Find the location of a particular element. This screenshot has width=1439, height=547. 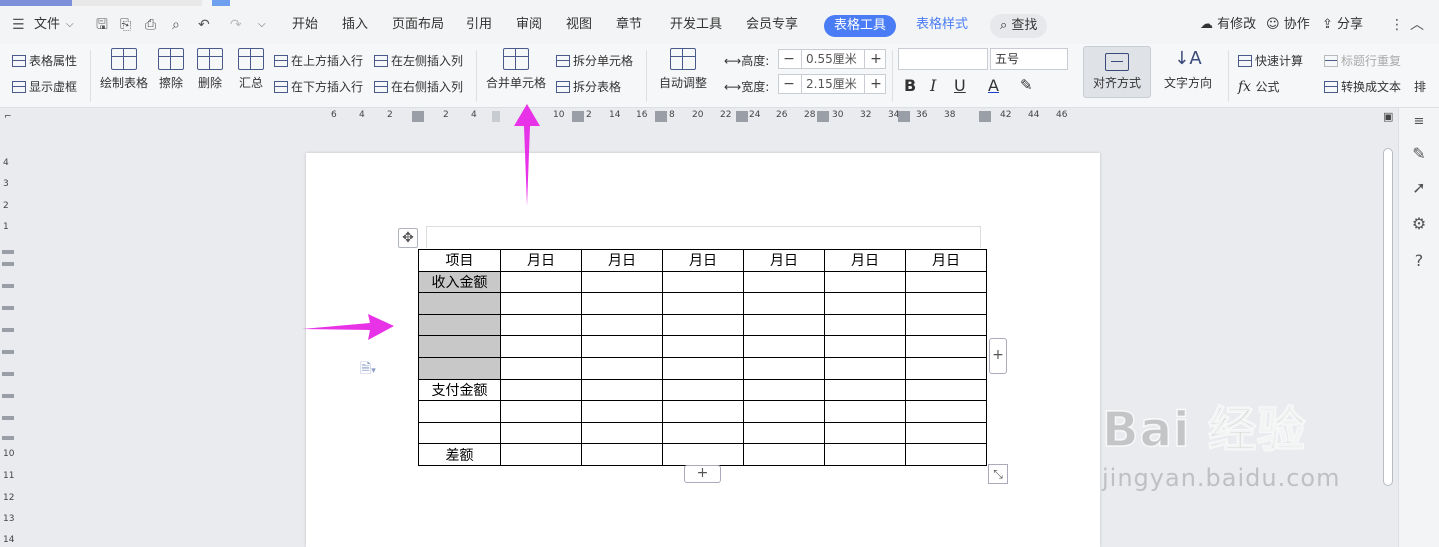

table-resize-icon: ⤡ is located at coordinates (998, 474).